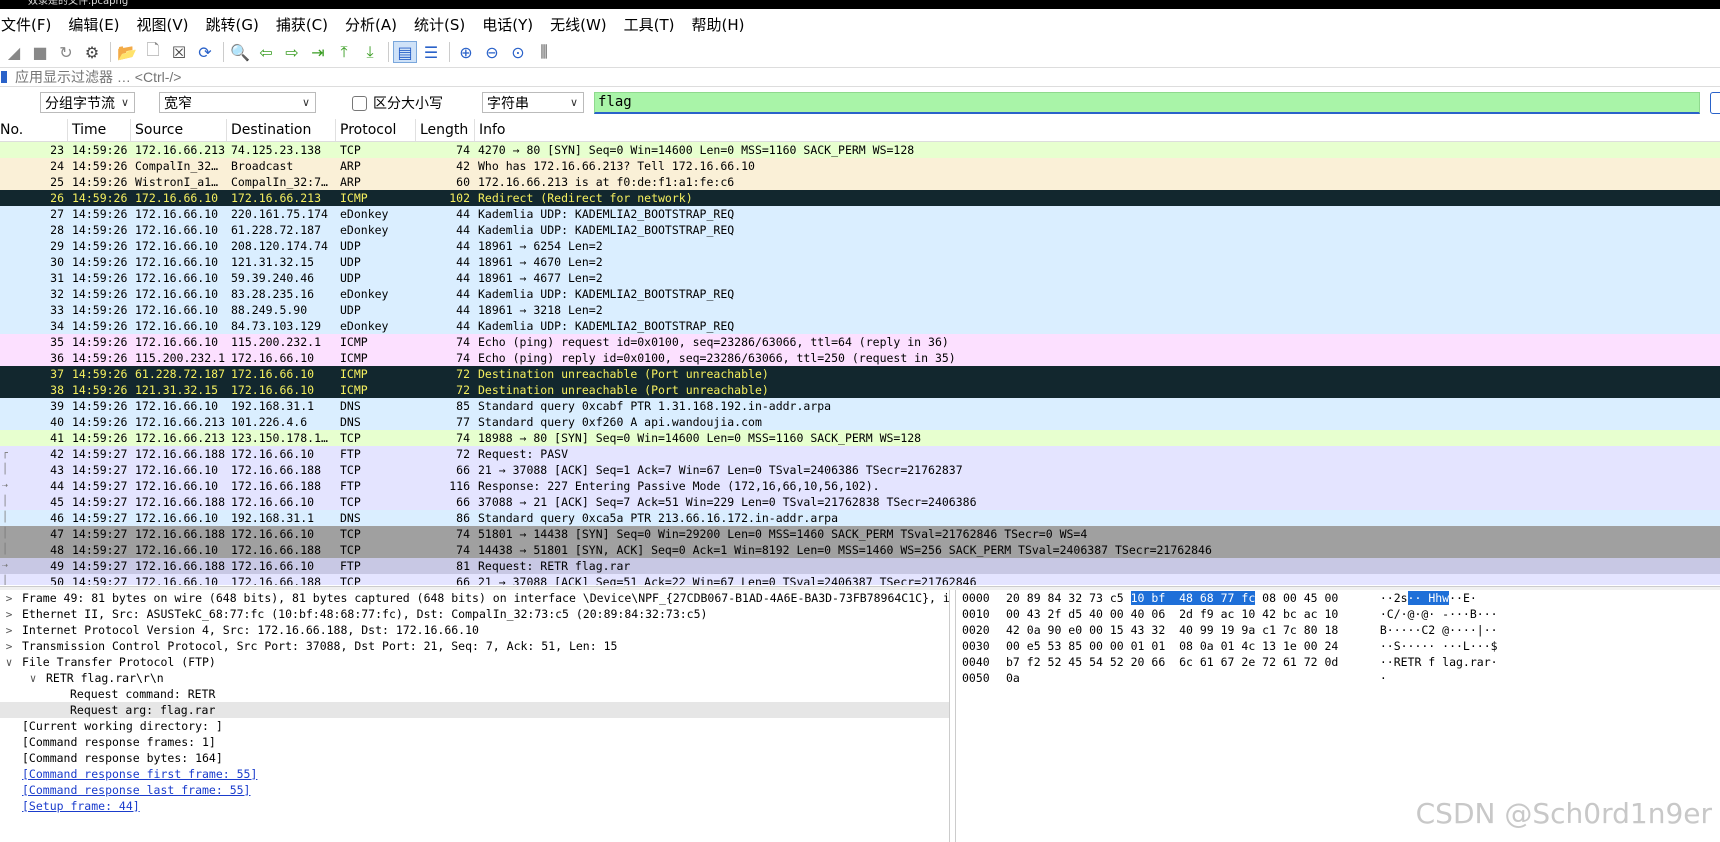  Describe the element at coordinates (370, 52) in the screenshot. I see `last-packet-icon: ⤓` at that location.